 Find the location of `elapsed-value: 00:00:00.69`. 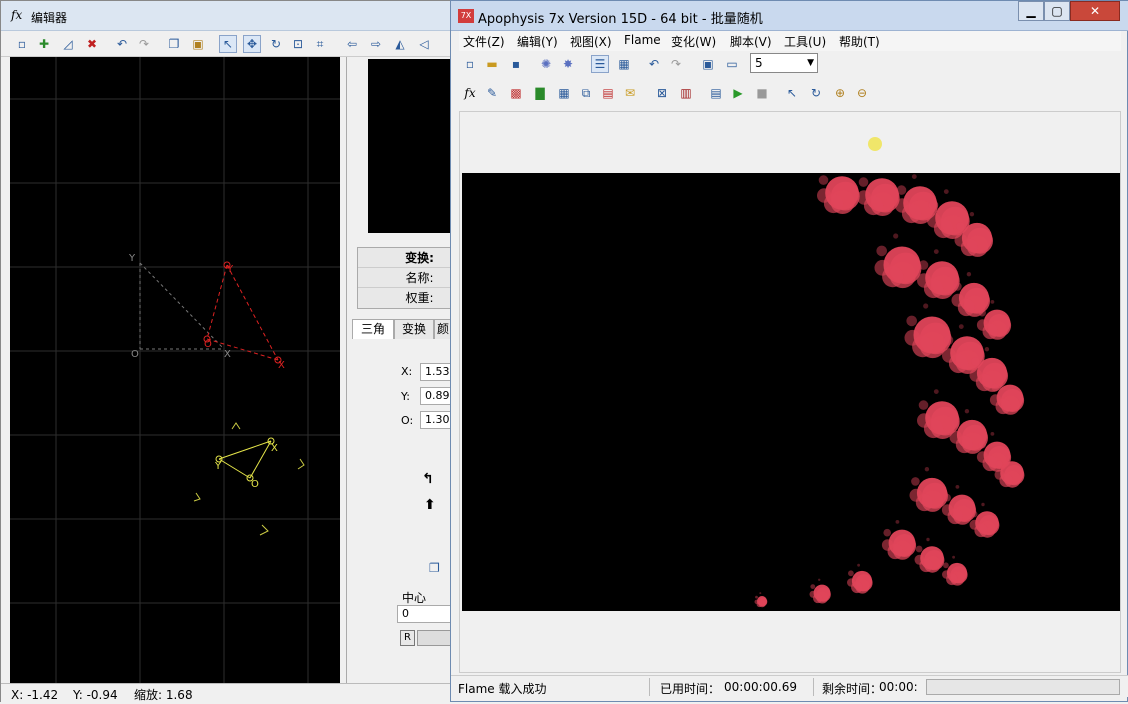

elapsed-value: 00:00:00.69 is located at coordinates (760, 687).